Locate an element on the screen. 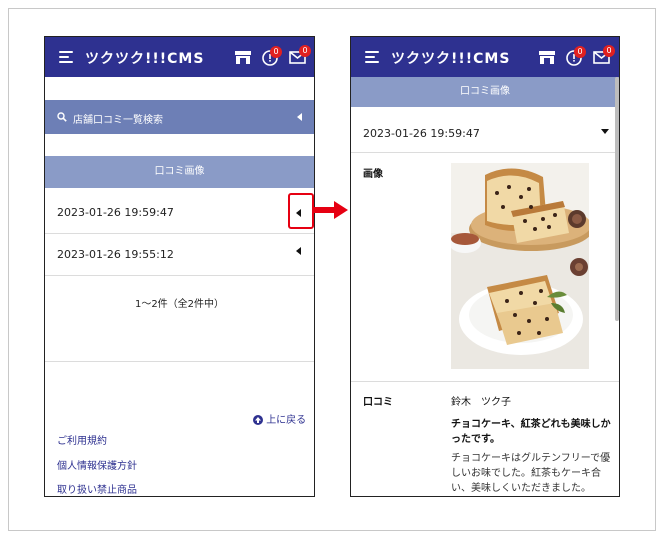 The image size is (664, 539). list-item: 2023-01-26 19:59:47 is located at coordinates (179, 213).